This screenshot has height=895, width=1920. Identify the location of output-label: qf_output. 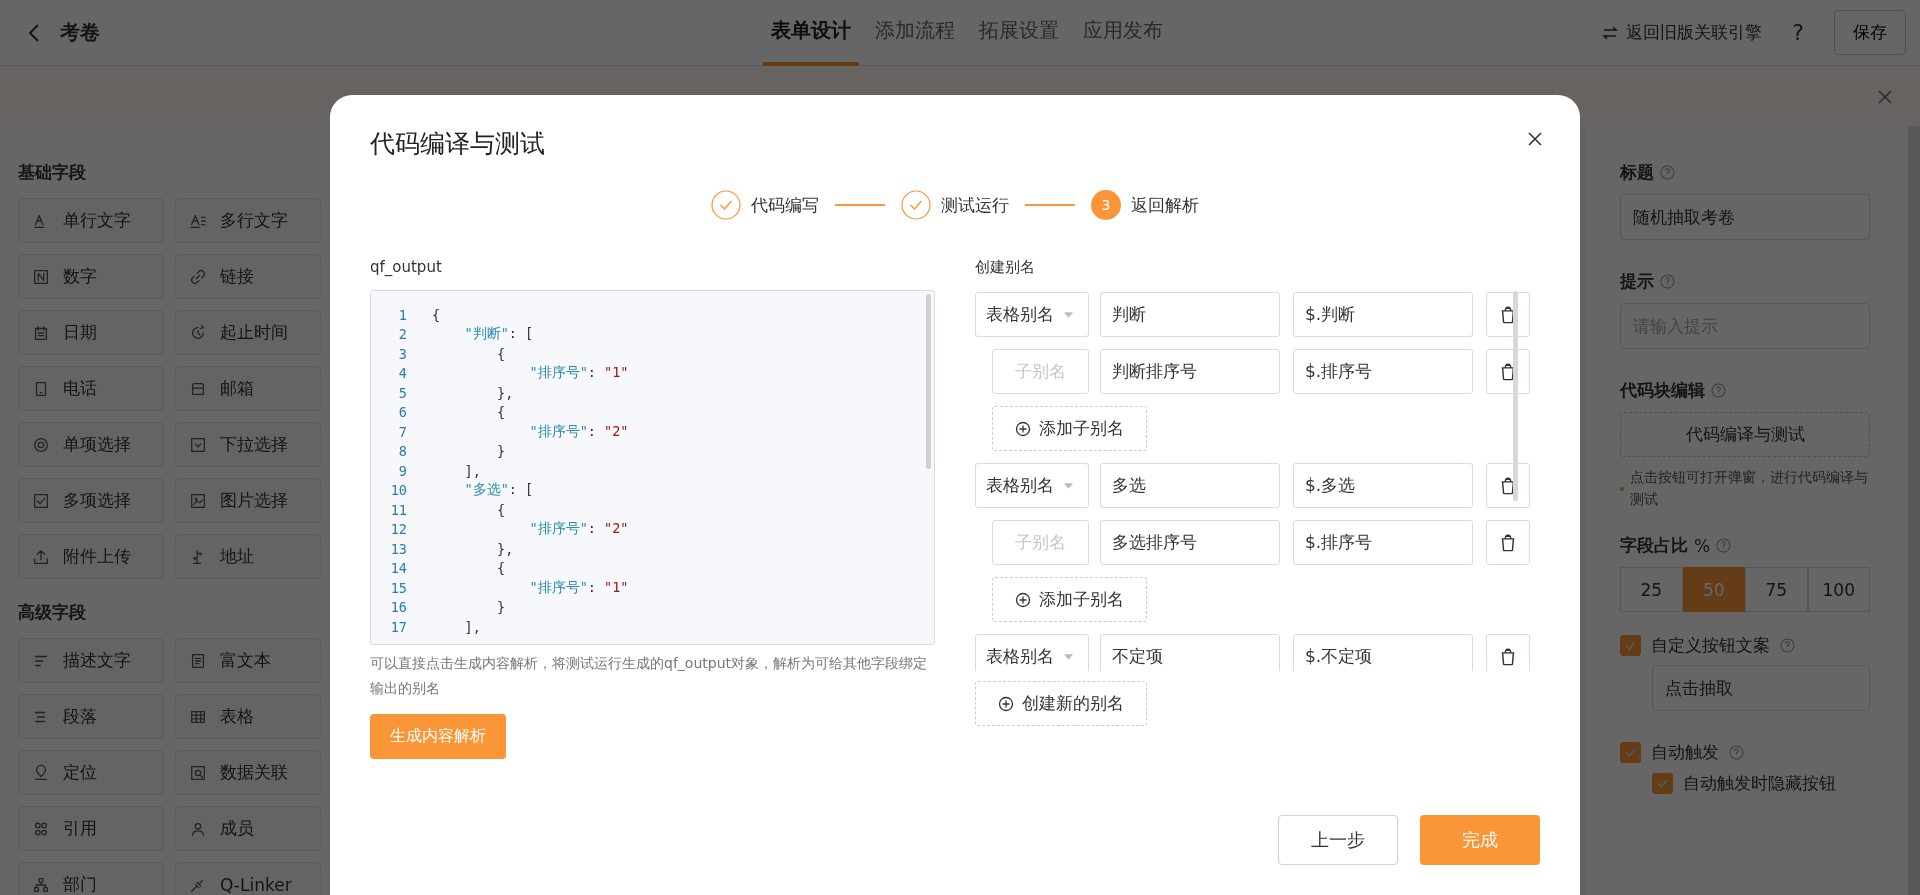
(406, 267).